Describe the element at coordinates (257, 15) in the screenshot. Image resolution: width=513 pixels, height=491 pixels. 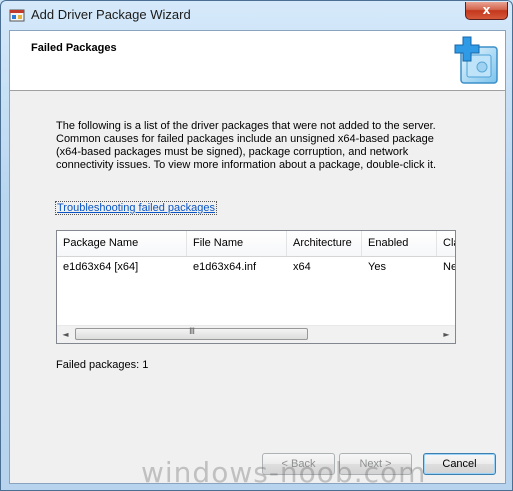
I see `title-bar: Add Driver Package Wizard x` at that location.